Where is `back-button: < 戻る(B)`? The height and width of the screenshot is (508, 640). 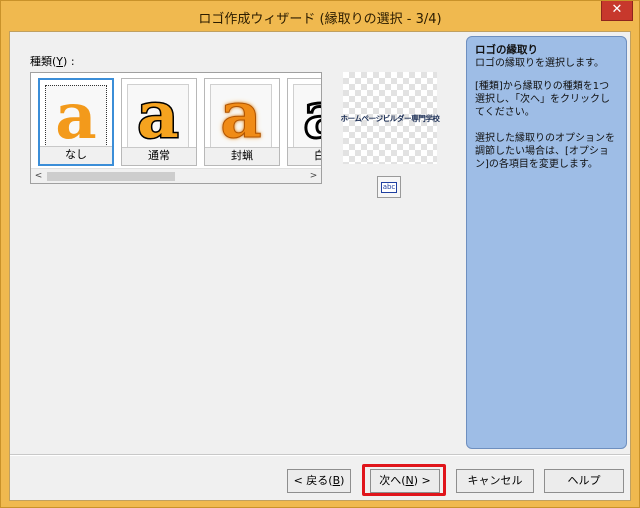 back-button: < 戻る(B) is located at coordinates (319, 481).